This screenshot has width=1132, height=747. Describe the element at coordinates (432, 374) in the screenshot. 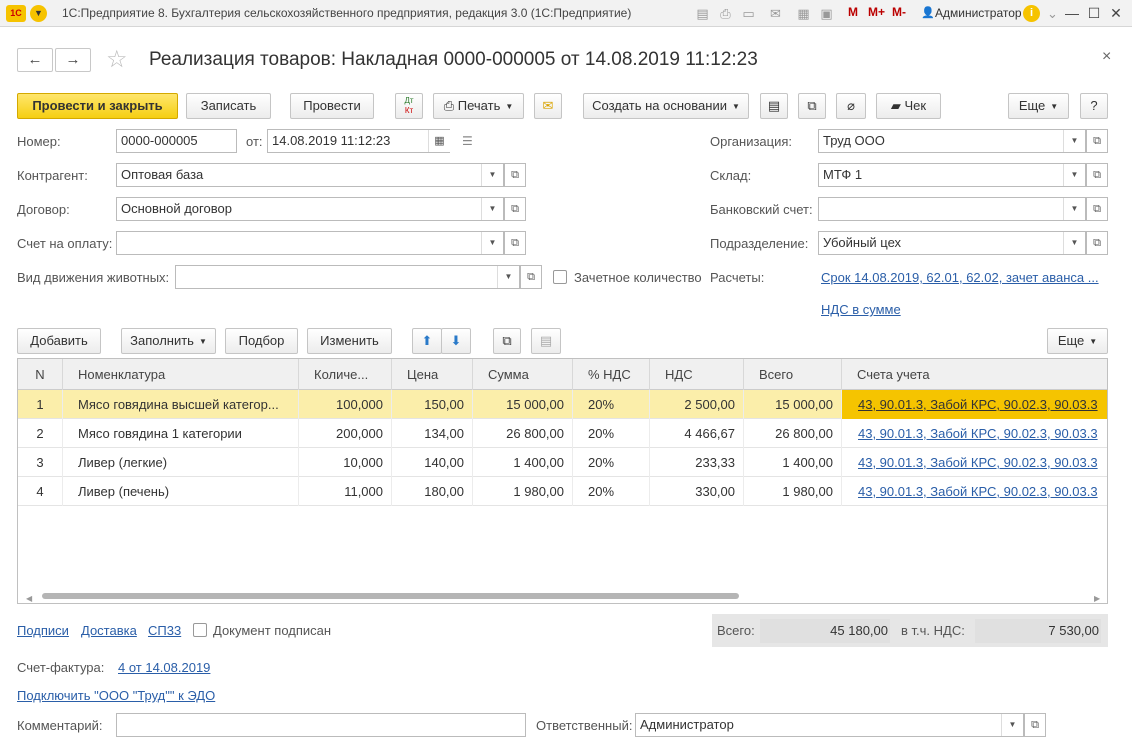

I see `column-header-price: Цена` at that location.